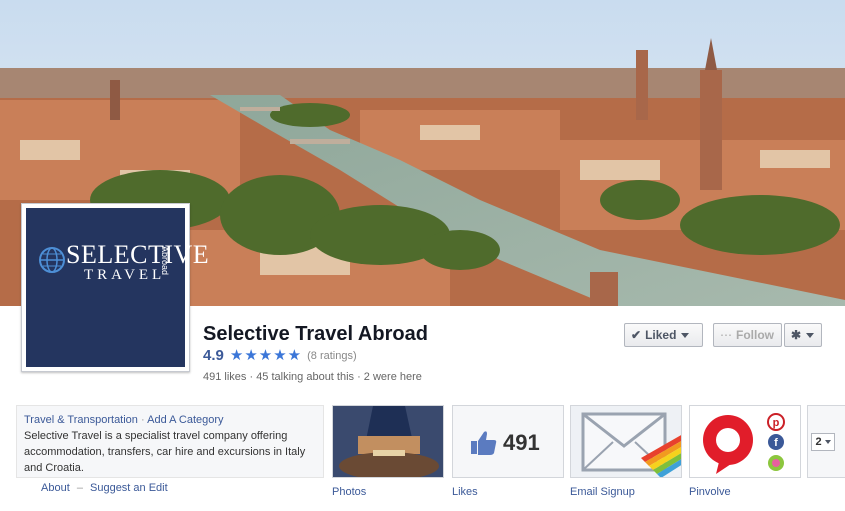 This screenshot has height=511, width=845. I want to click on profile-picture: SELECTIVE TRAVEL Abroad, so click(115, 287).